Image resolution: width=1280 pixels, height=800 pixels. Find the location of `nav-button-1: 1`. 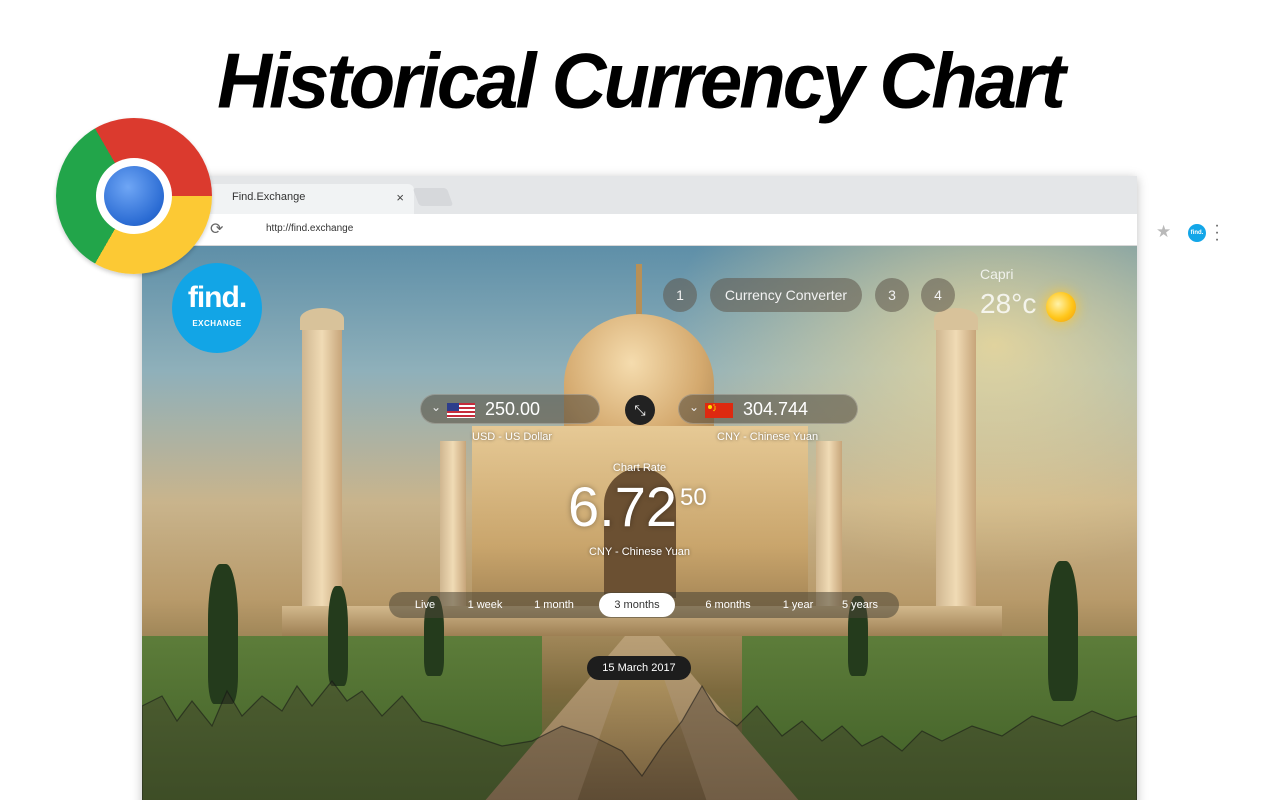

nav-button-1: 1 is located at coordinates (680, 295).